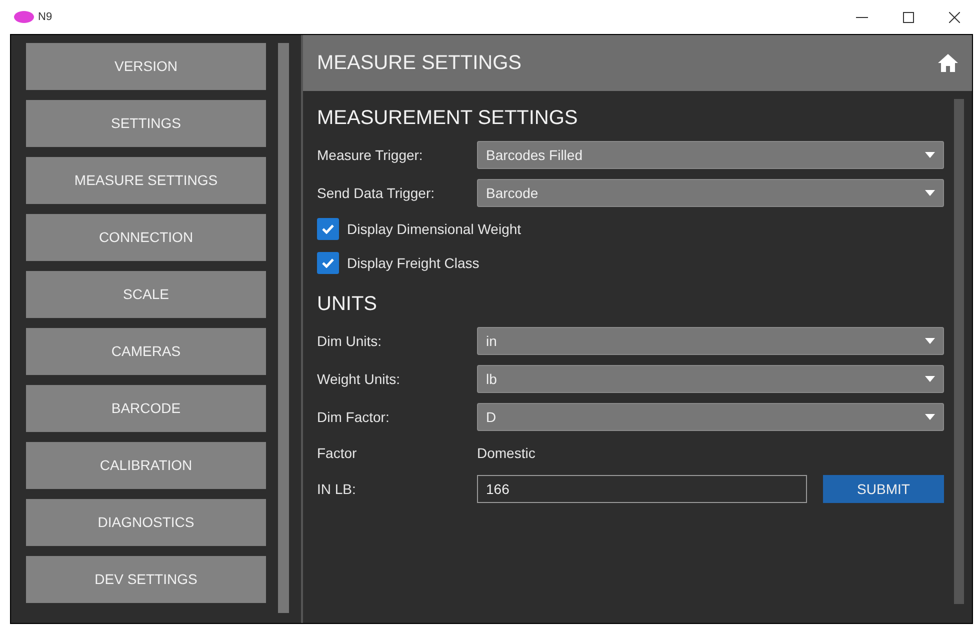 This screenshot has width=977, height=626. I want to click on section-title: MEASUREMENT SETTINGS, so click(448, 118).